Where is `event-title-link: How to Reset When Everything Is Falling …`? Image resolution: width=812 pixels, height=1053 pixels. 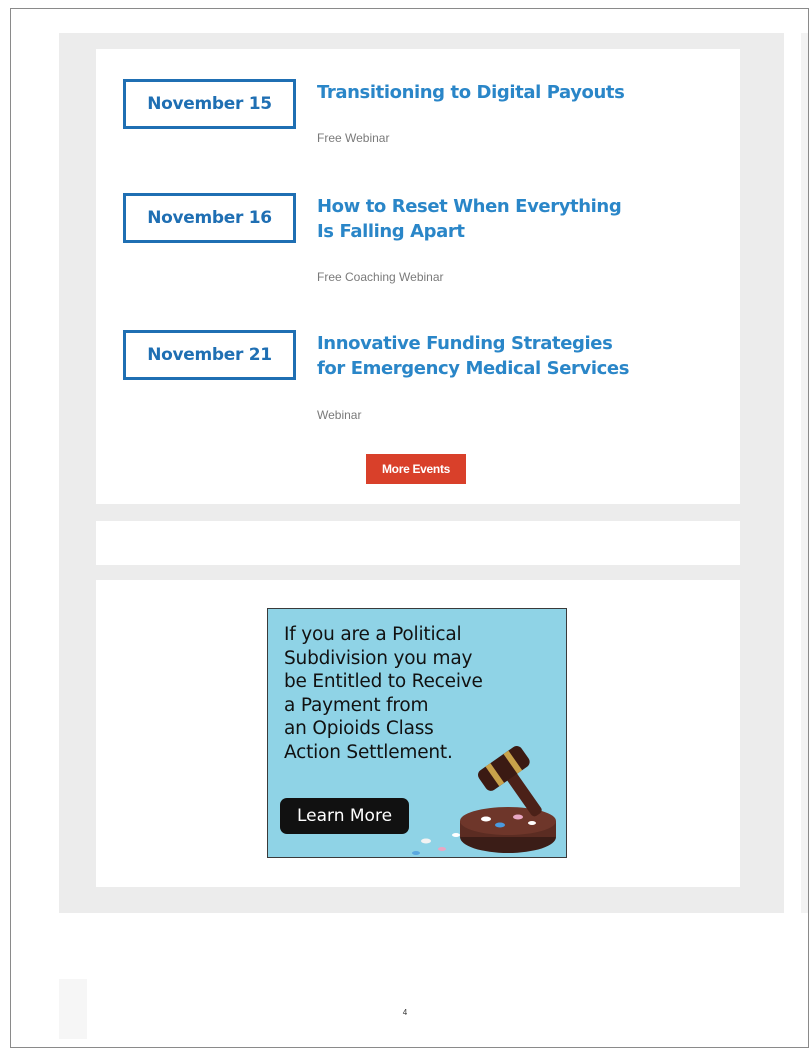
event-title-link: How to Reset When Everything Is Falling … is located at coordinates (477, 219).